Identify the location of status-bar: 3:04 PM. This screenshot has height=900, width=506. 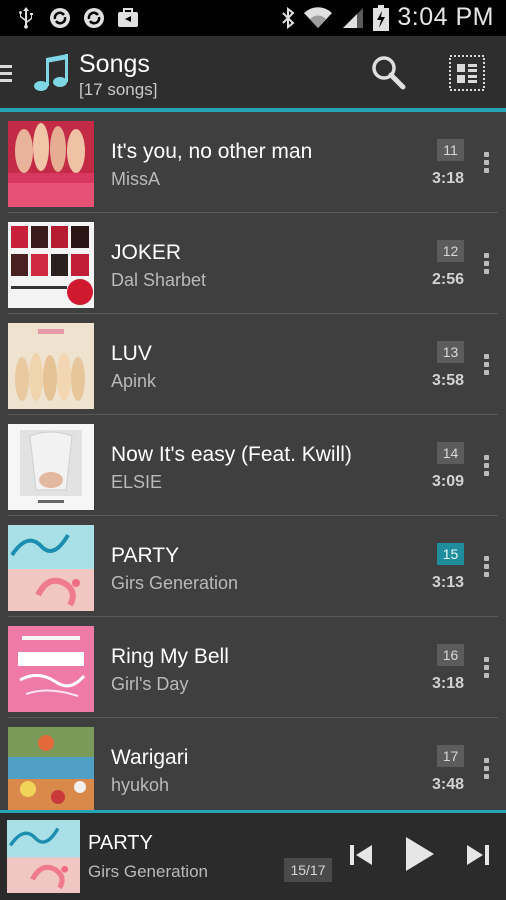
(253, 18).